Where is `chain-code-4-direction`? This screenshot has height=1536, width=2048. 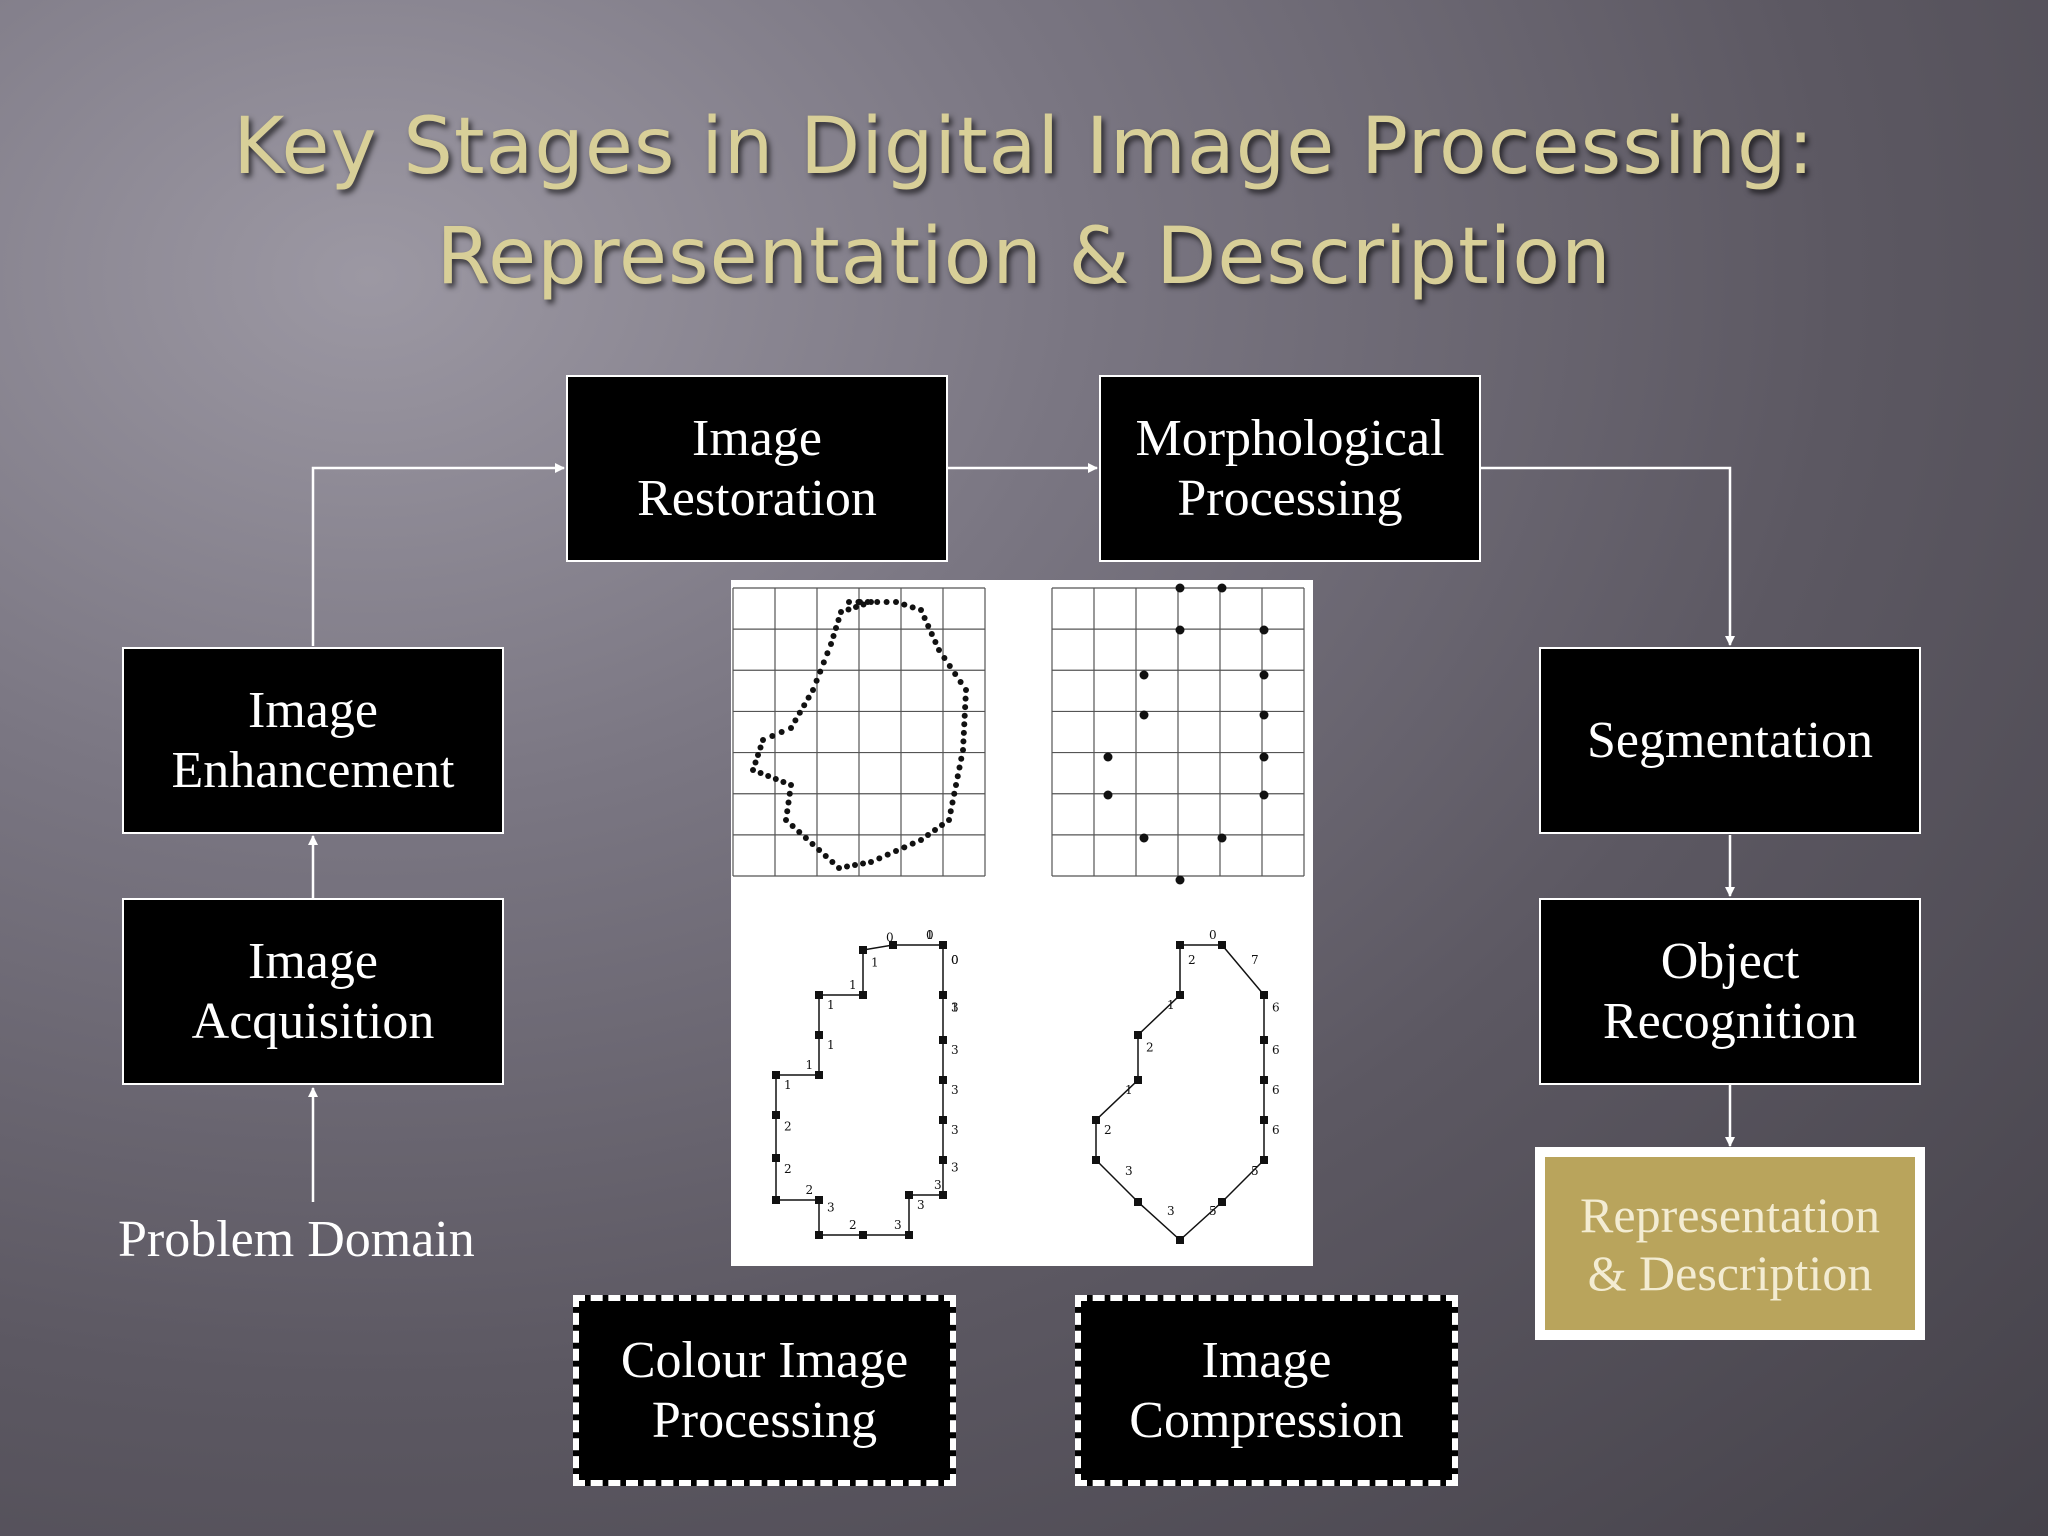 chain-code-4-direction is located at coordinates (859, 1090).